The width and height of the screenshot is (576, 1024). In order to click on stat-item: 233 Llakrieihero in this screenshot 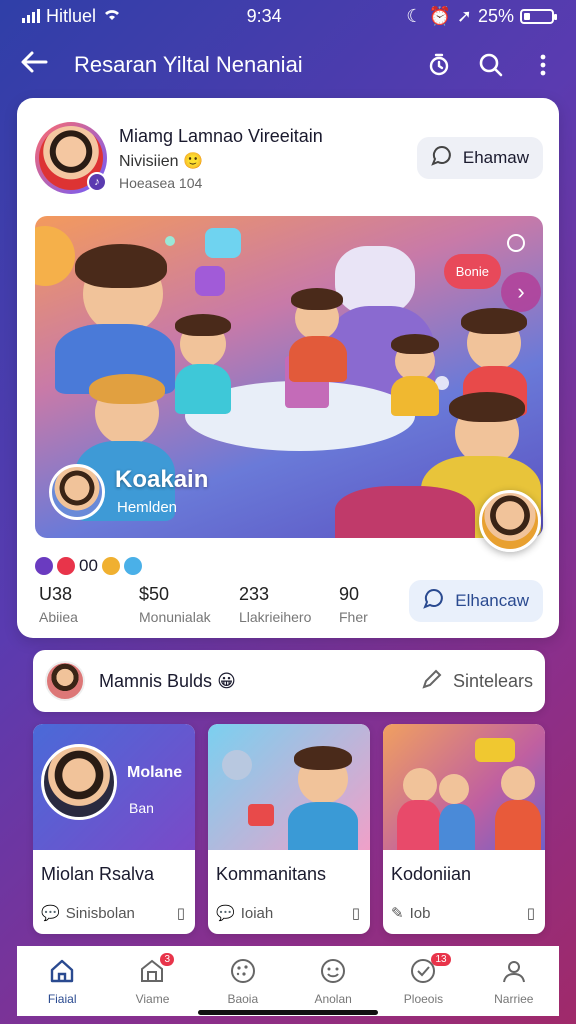, I will do `click(289, 604)`.